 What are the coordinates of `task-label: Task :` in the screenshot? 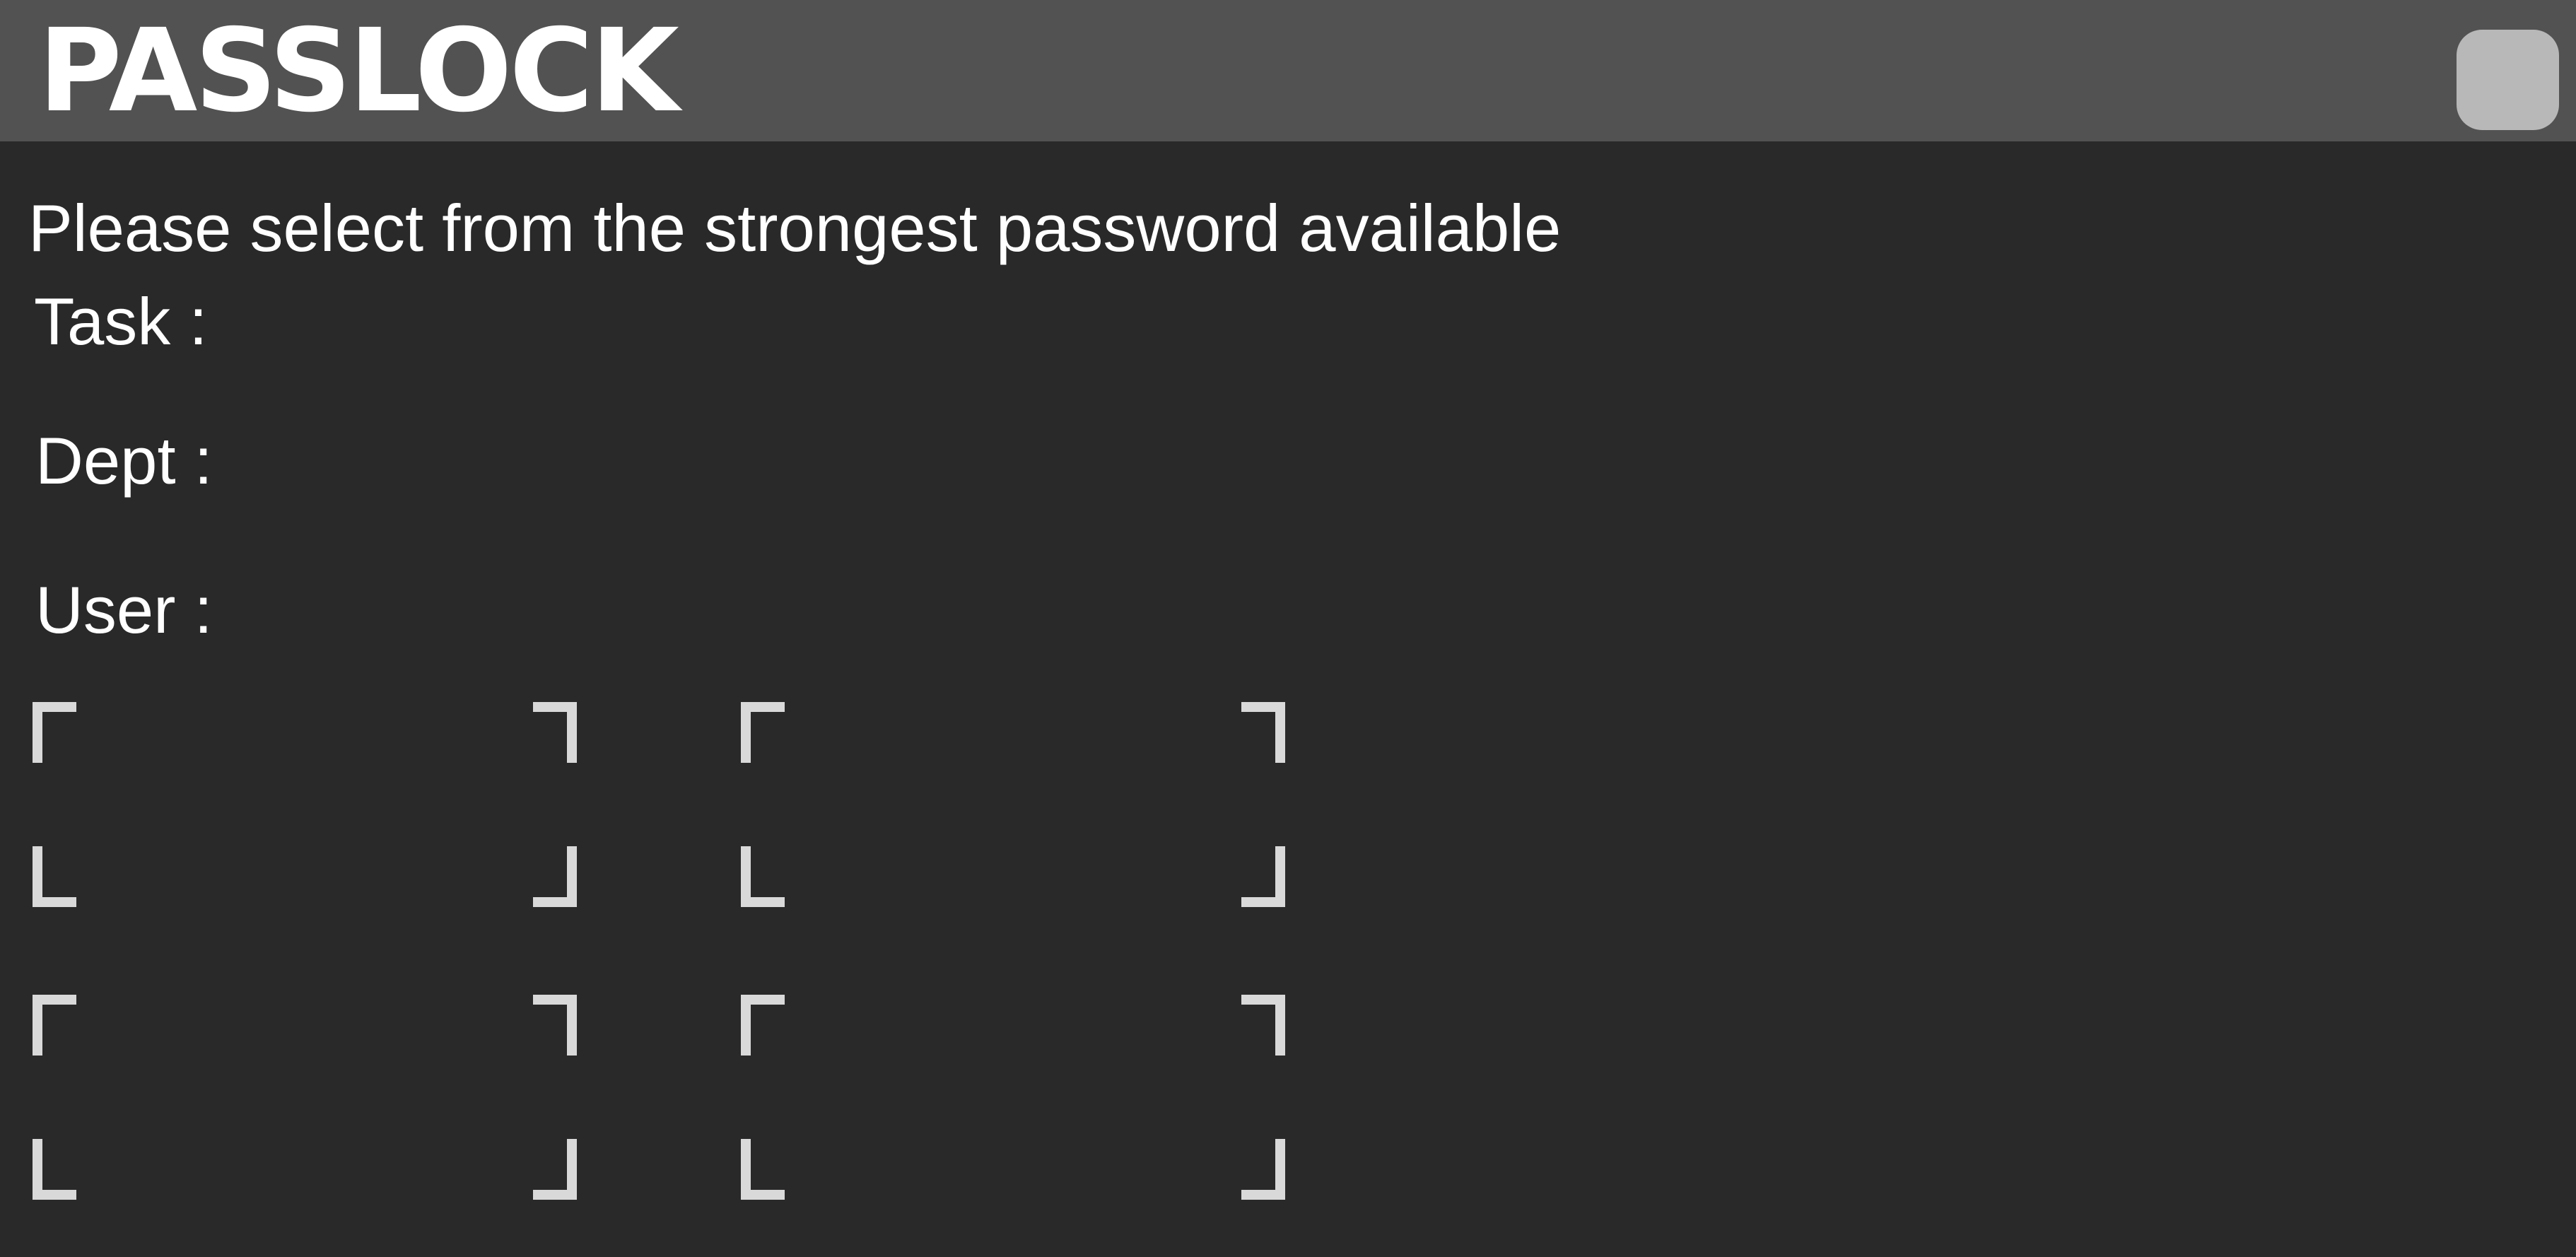 It's located at (121, 322).